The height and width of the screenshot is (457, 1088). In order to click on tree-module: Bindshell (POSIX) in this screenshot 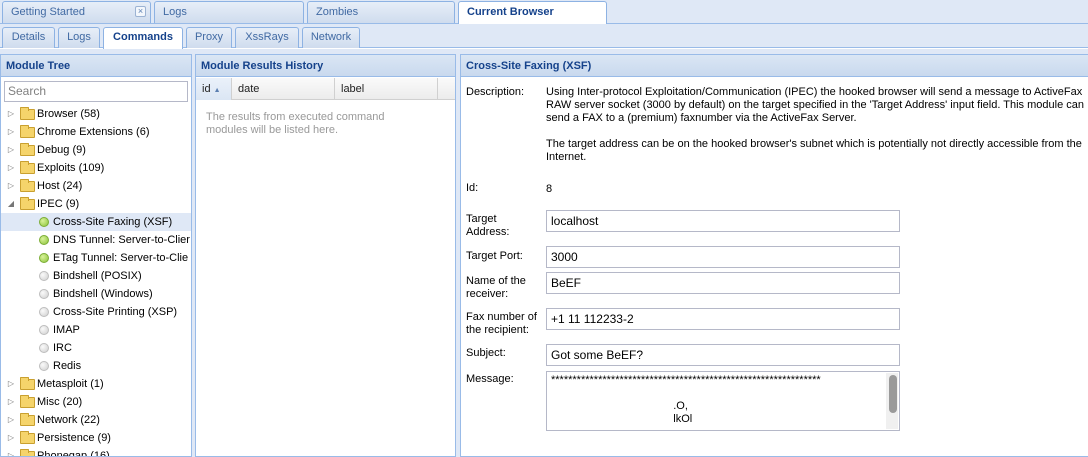, I will do `click(96, 276)`.